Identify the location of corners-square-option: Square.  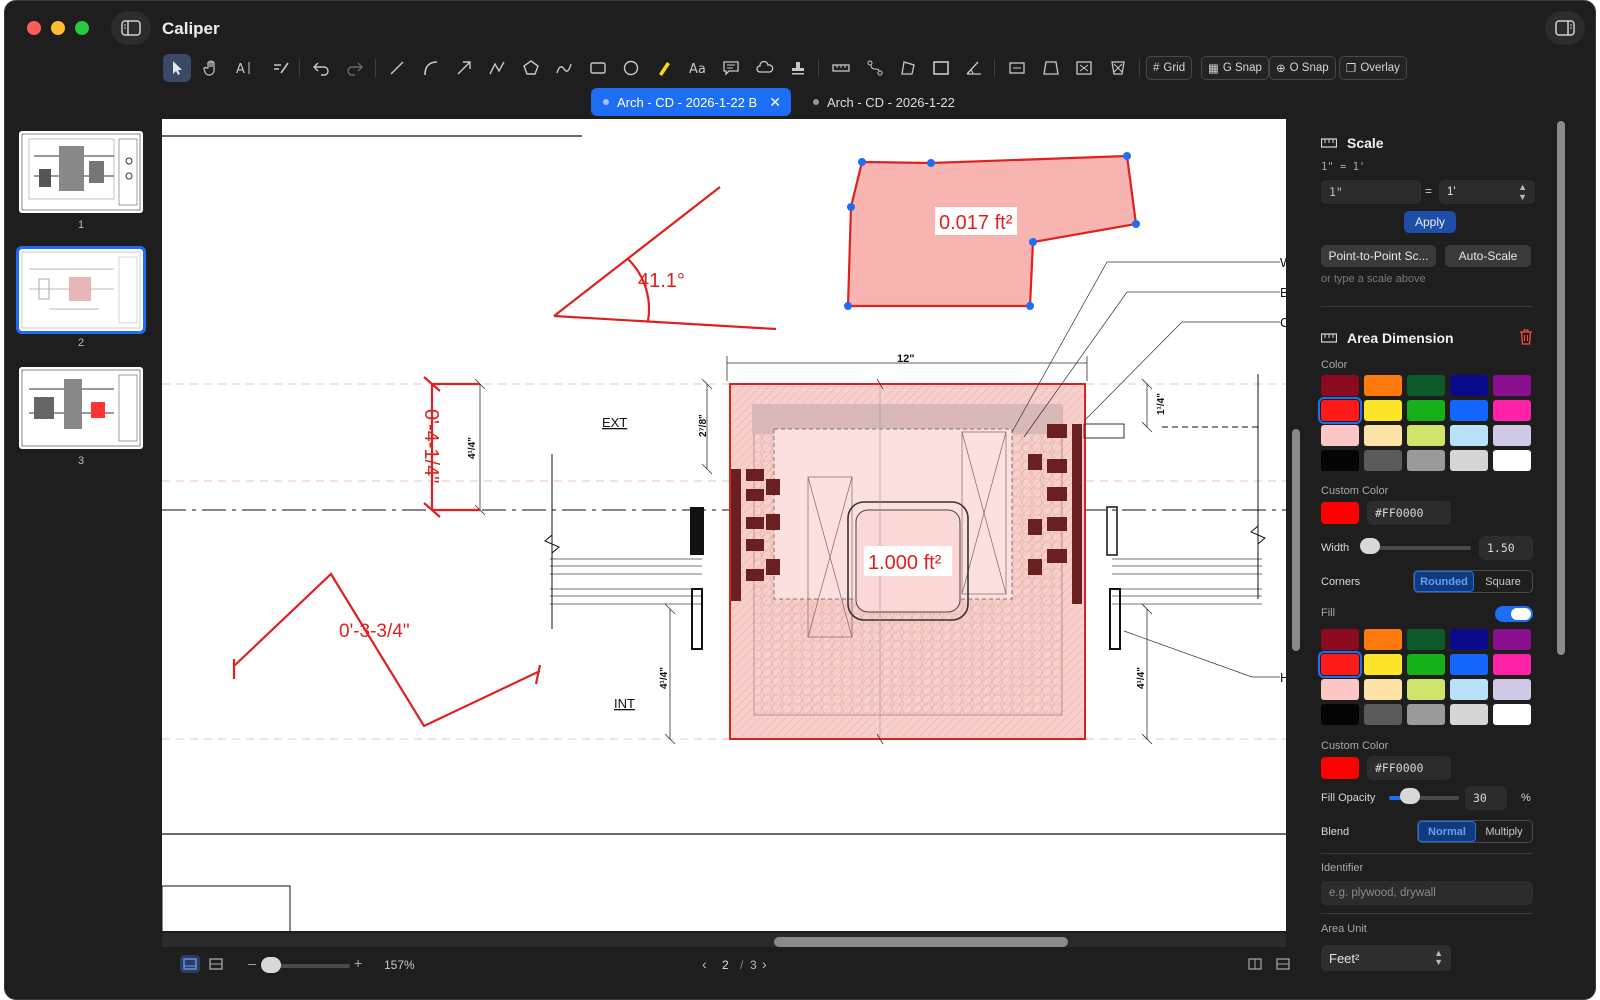
(1503, 581).